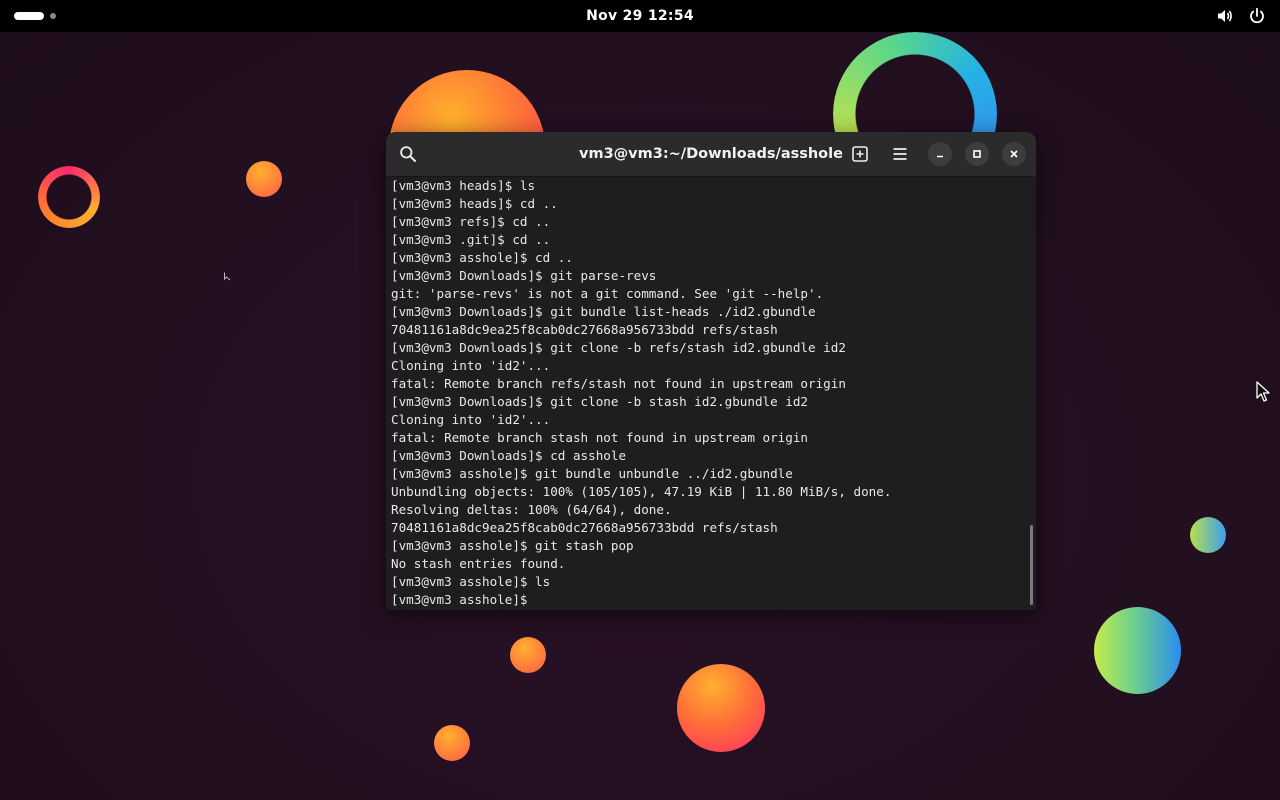 This screenshot has height=800, width=1280. I want to click on terminal-line-text: [vm3@vm3 asshole]$ cd .., so click(482, 257).